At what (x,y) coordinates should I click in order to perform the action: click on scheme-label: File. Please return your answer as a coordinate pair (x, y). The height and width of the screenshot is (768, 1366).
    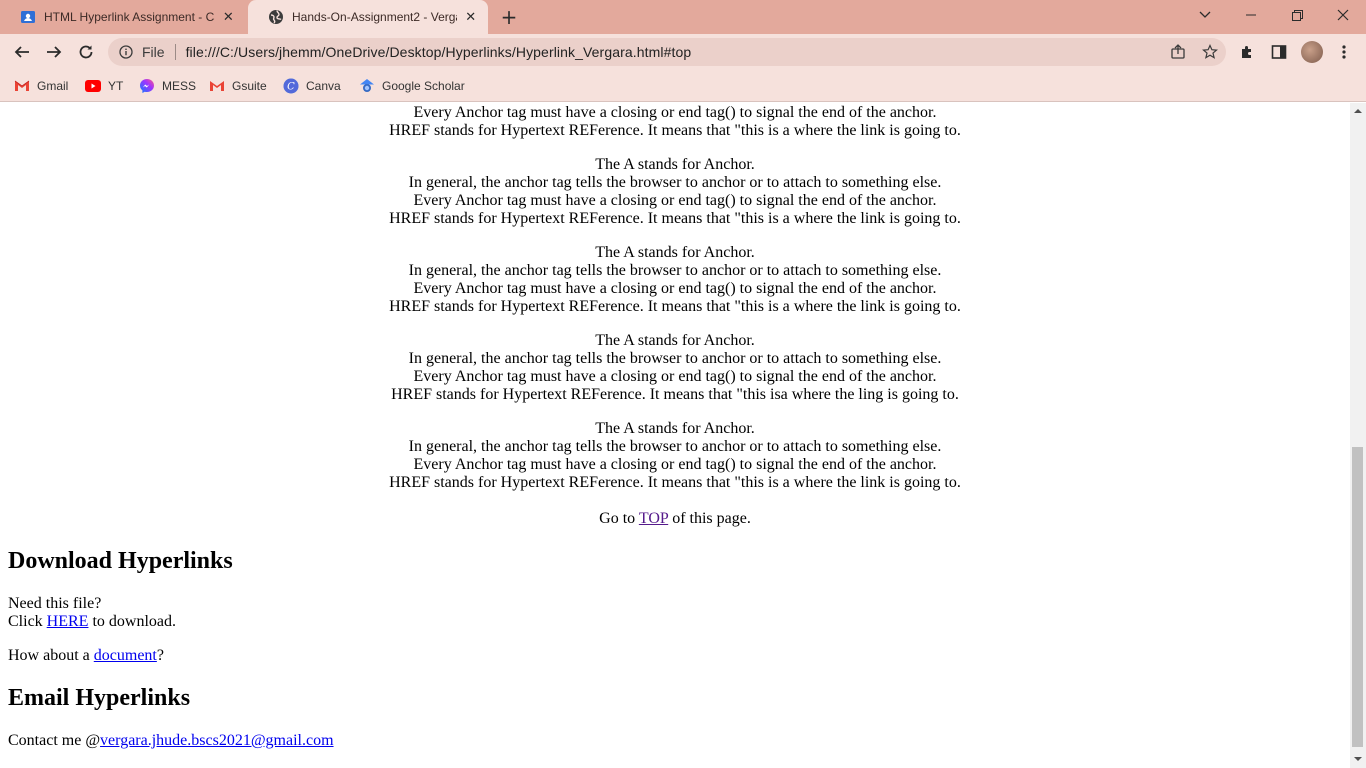
    Looking at the image, I should click on (153, 52).